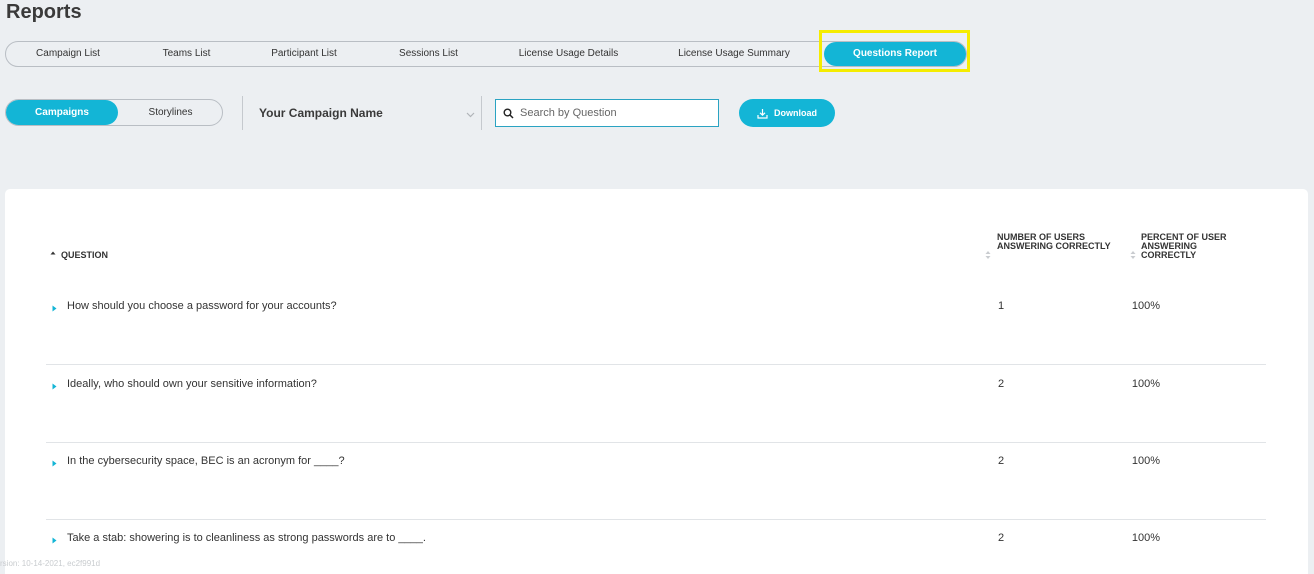  Describe the element at coordinates (894, 51) in the screenshot. I see `highlight-box` at that location.